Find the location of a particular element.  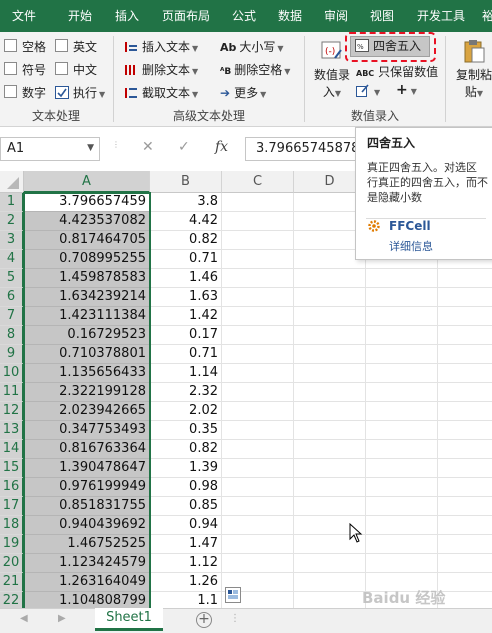

cell-b: 0.94 is located at coordinates (186, 525).